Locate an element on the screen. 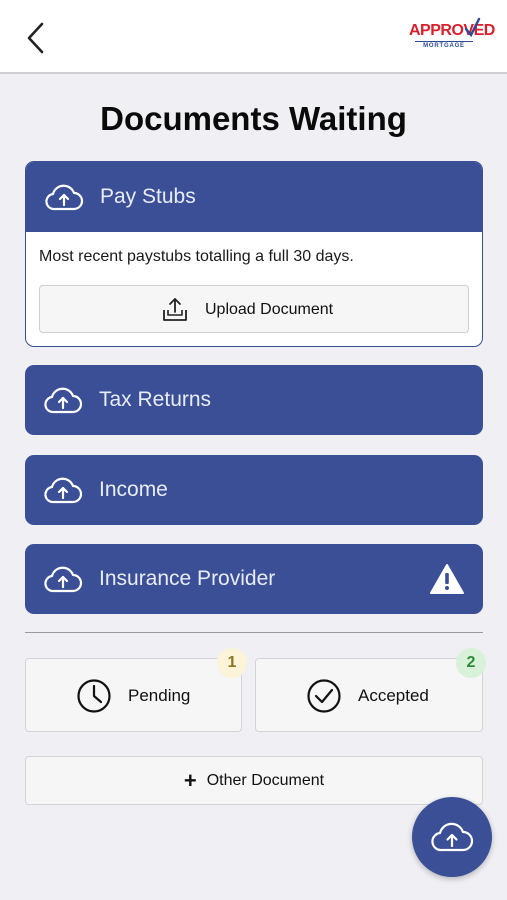 The height and width of the screenshot is (900, 507). logo-check-icon is located at coordinates (472, 27).